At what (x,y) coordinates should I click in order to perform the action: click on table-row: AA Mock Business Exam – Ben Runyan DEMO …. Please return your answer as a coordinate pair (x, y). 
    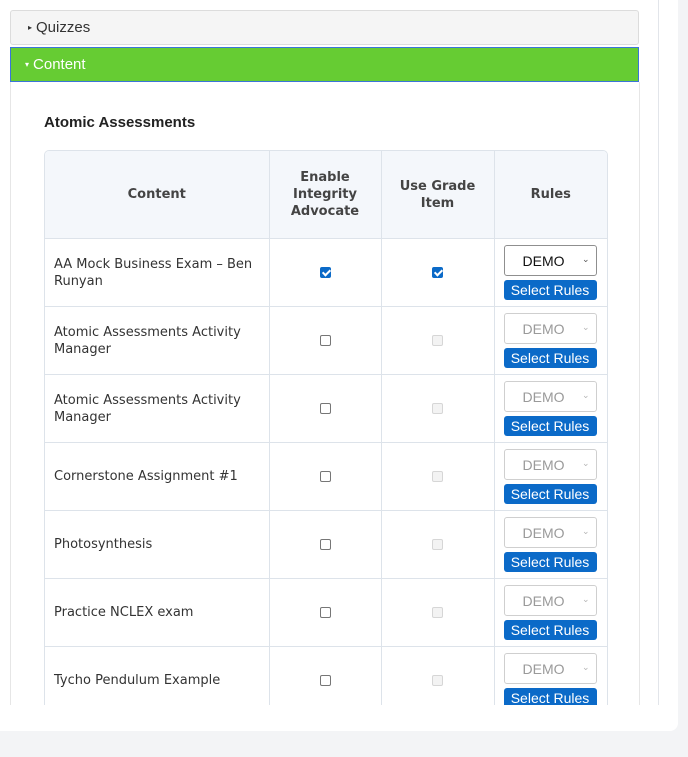
    Looking at the image, I should click on (326, 272).